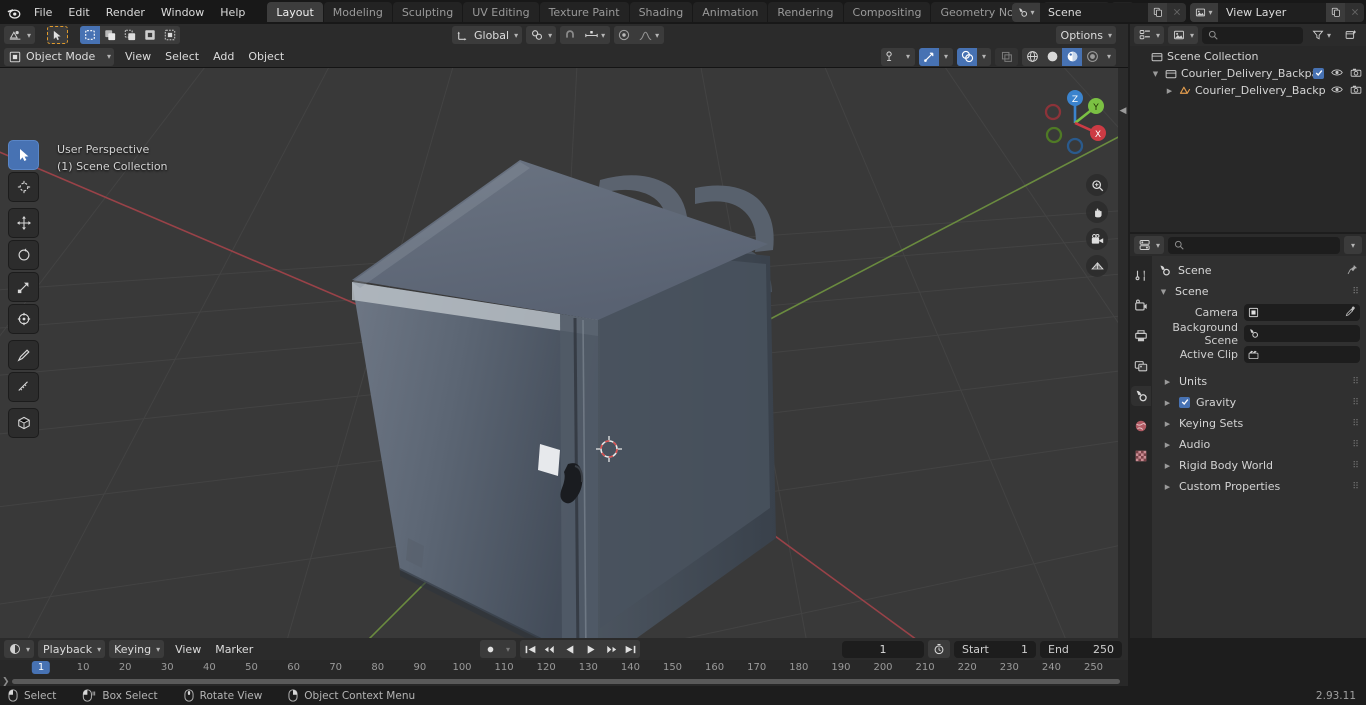  What do you see at coordinates (929, 56) in the screenshot?
I see `show-gizmo-icon` at bounding box center [929, 56].